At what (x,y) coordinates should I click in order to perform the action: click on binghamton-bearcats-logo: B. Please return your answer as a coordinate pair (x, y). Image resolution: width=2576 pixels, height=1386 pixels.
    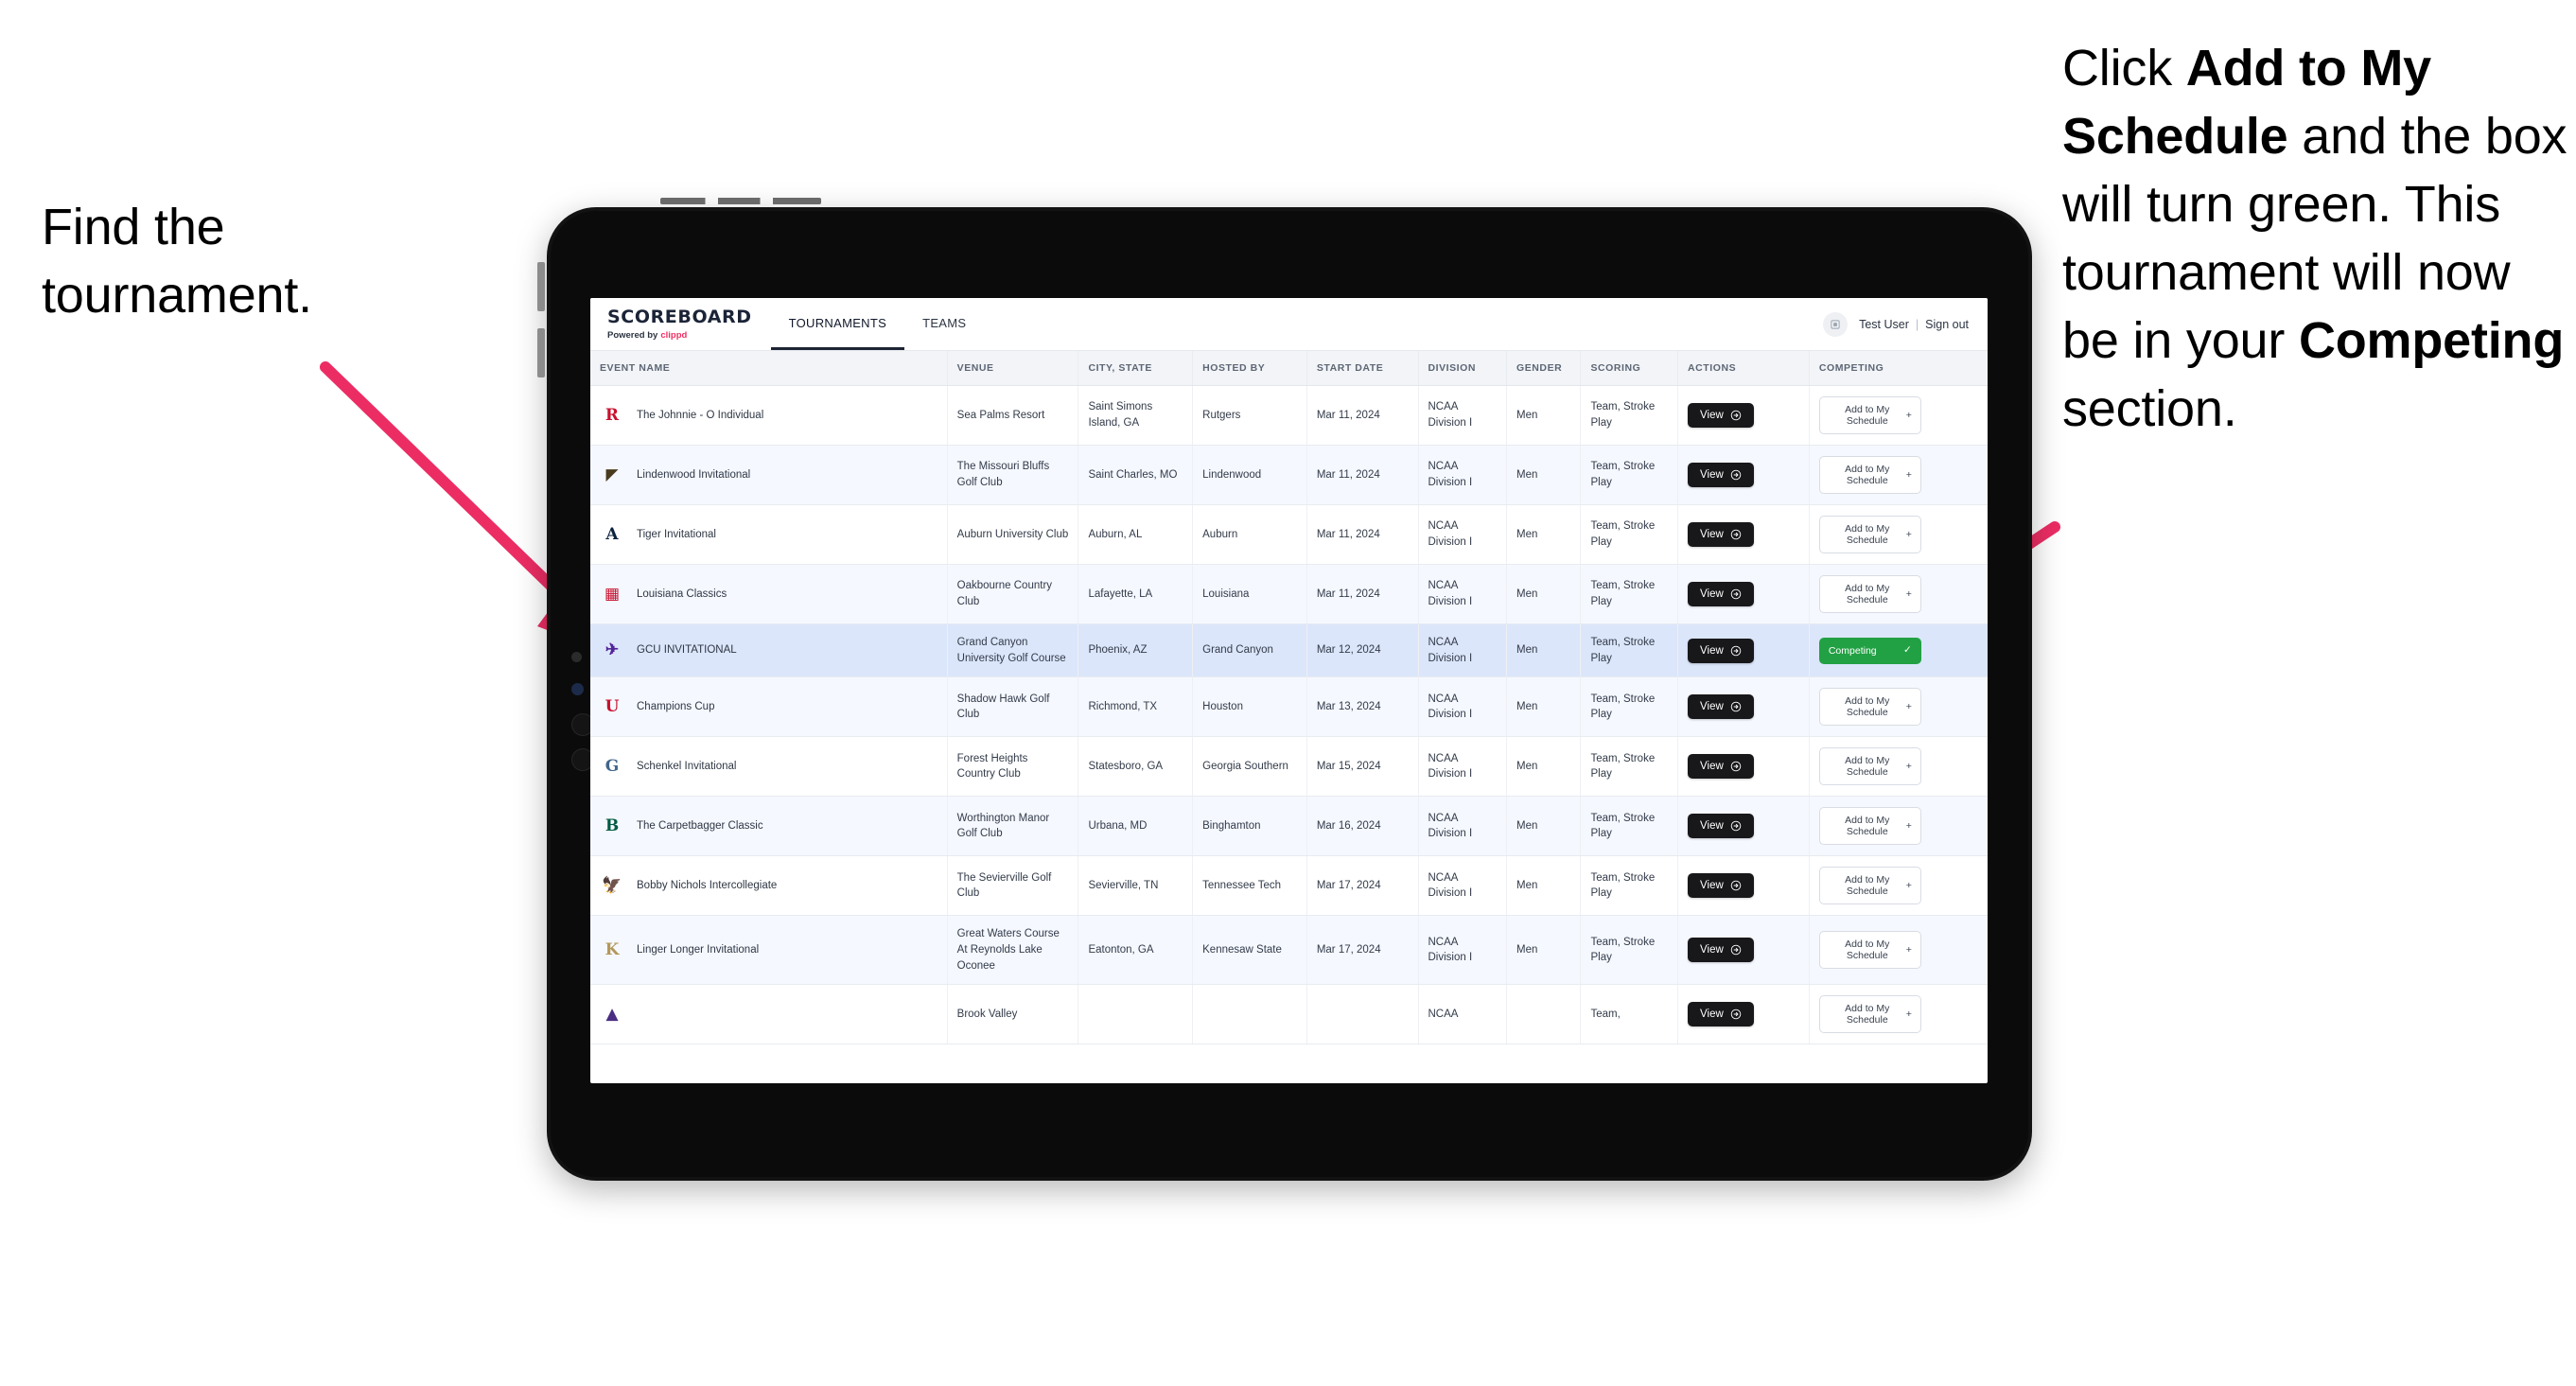
    Looking at the image, I should click on (613, 825).